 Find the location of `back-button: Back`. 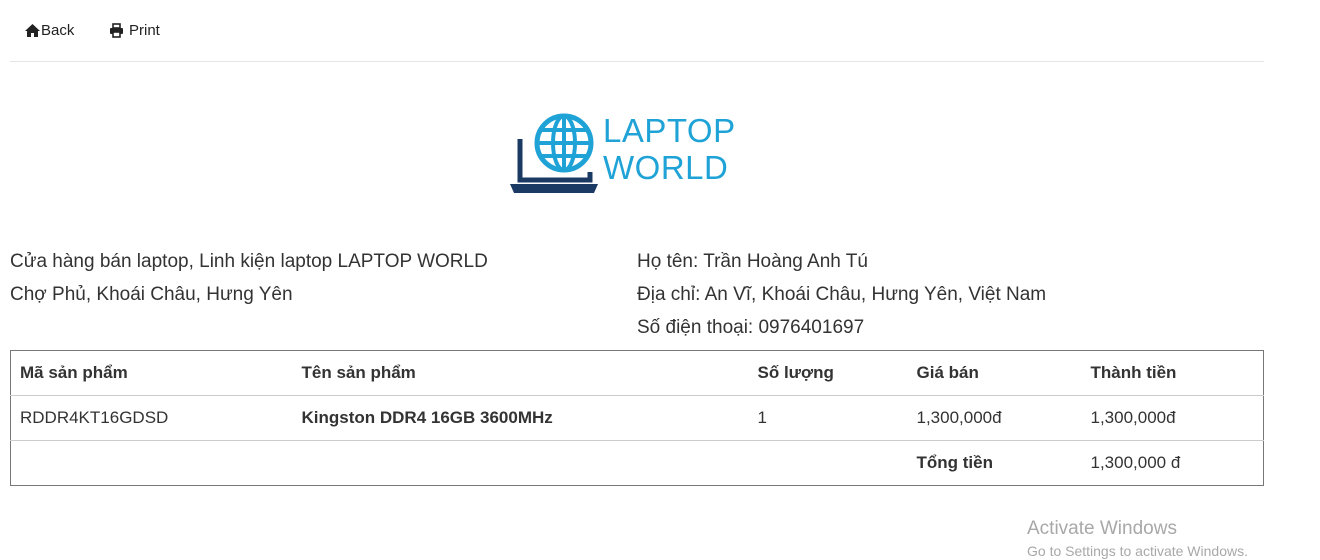

back-button: Back is located at coordinates (49, 30).